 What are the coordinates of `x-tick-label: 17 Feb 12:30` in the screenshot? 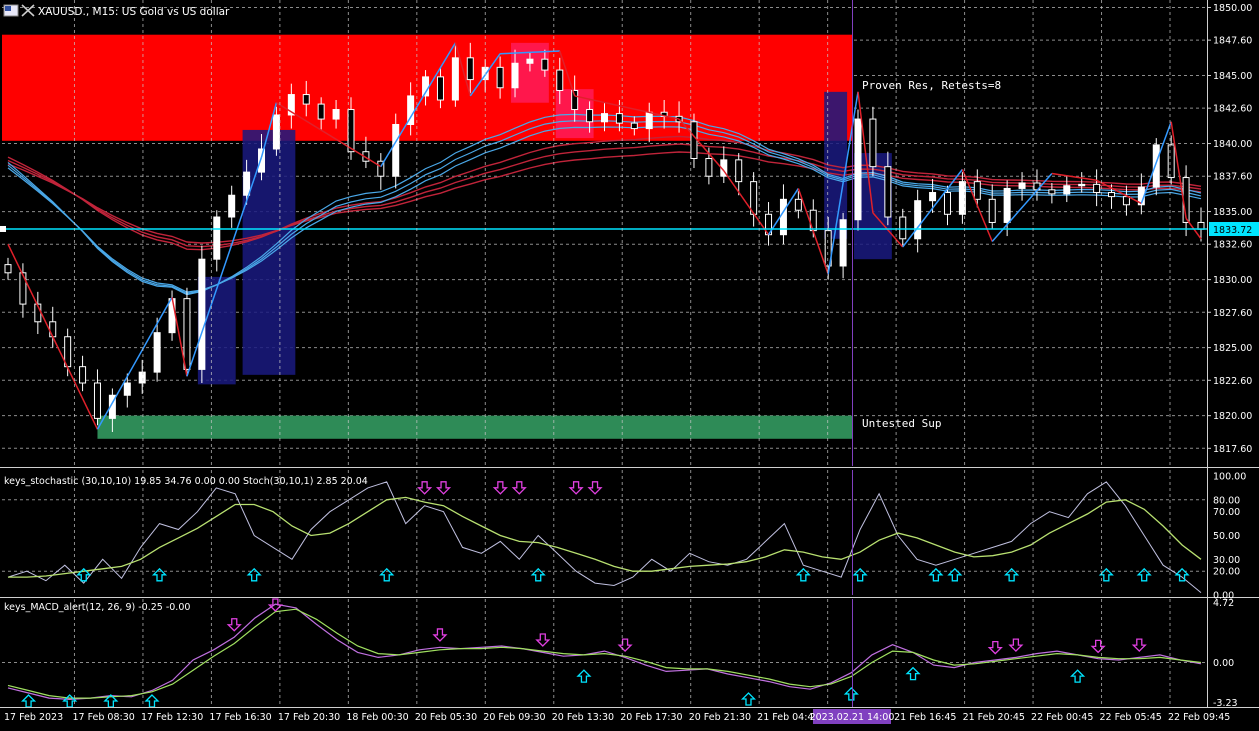 It's located at (172, 717).